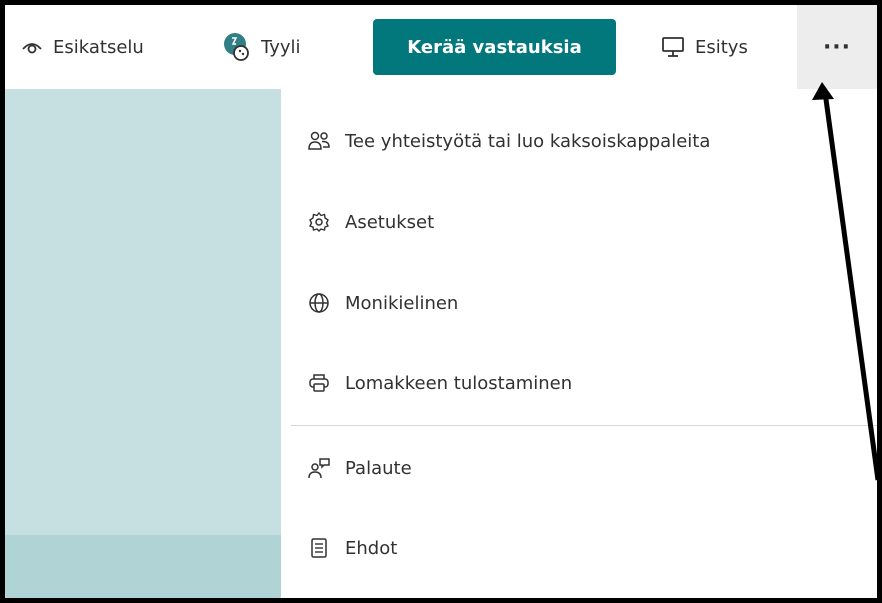  What do you see at coordinates (390, 222) in the screenshot?
I see `menu-item-label: Asetukset` at bounding box center [390, 222].